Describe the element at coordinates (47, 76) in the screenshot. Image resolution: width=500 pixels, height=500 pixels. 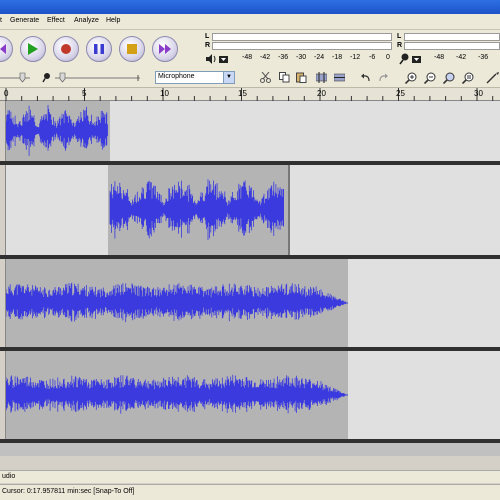
I see `mixer-mic-icon` at that location.